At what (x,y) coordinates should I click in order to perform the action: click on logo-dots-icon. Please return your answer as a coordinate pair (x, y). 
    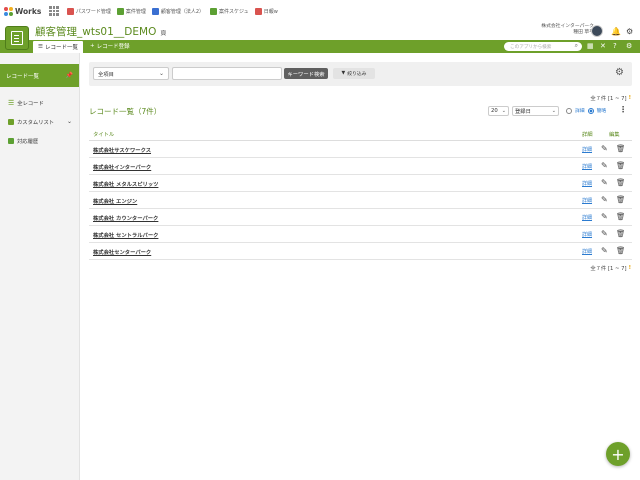
    Looking at the image, I should click on (8, 11).